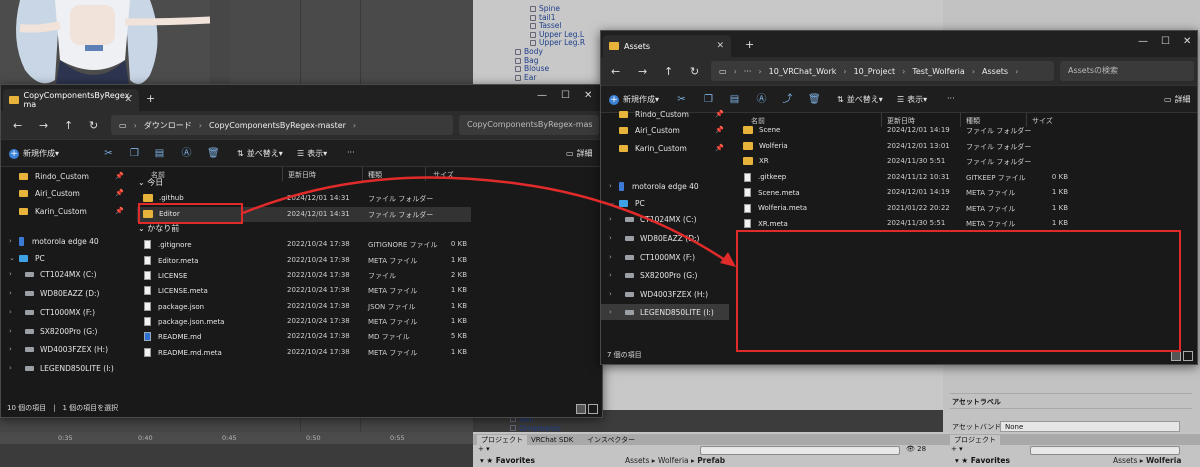 The height and width of the screenshot is (467, 1200). I want to click on timeline-ruler: 0:35 0:40 0:45 0:50 0:55, so click(236, 438).